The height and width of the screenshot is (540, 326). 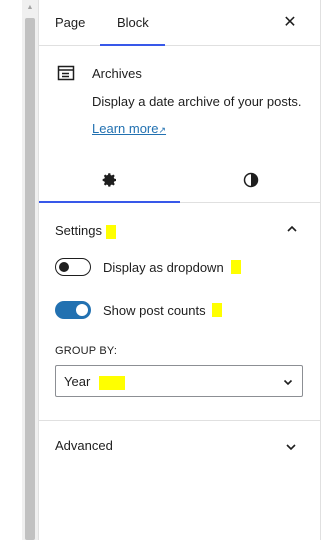 I want to click on close-icon: ✕, so click(x=290, y=22).